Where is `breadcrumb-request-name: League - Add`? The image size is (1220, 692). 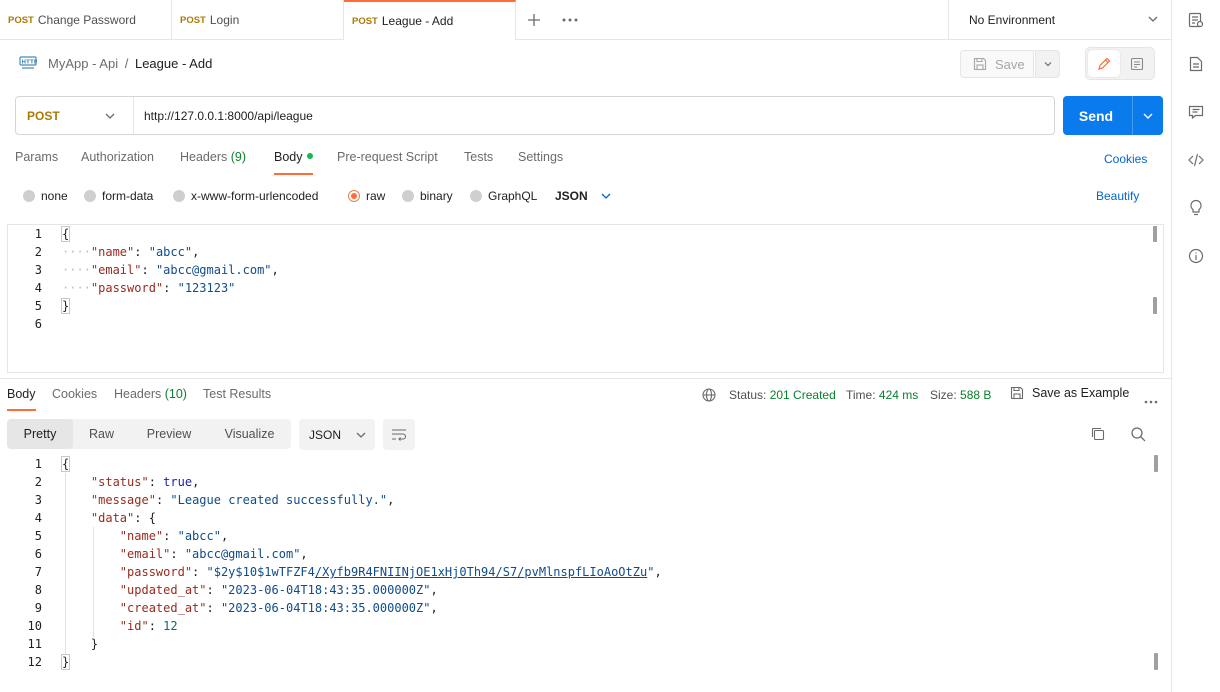
breadcrumb-request-name: League - Add is located at coordinates (173, 63).